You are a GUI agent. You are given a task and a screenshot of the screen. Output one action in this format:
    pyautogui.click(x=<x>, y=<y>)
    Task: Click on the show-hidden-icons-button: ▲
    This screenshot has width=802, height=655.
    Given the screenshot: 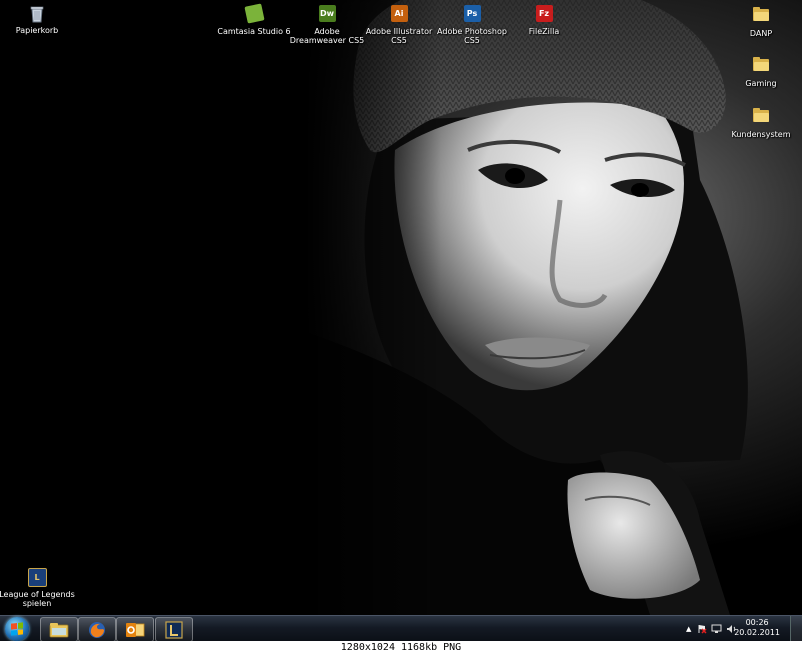 What is the action you would take?
    pyautogui.click(x=688, y=629)
    